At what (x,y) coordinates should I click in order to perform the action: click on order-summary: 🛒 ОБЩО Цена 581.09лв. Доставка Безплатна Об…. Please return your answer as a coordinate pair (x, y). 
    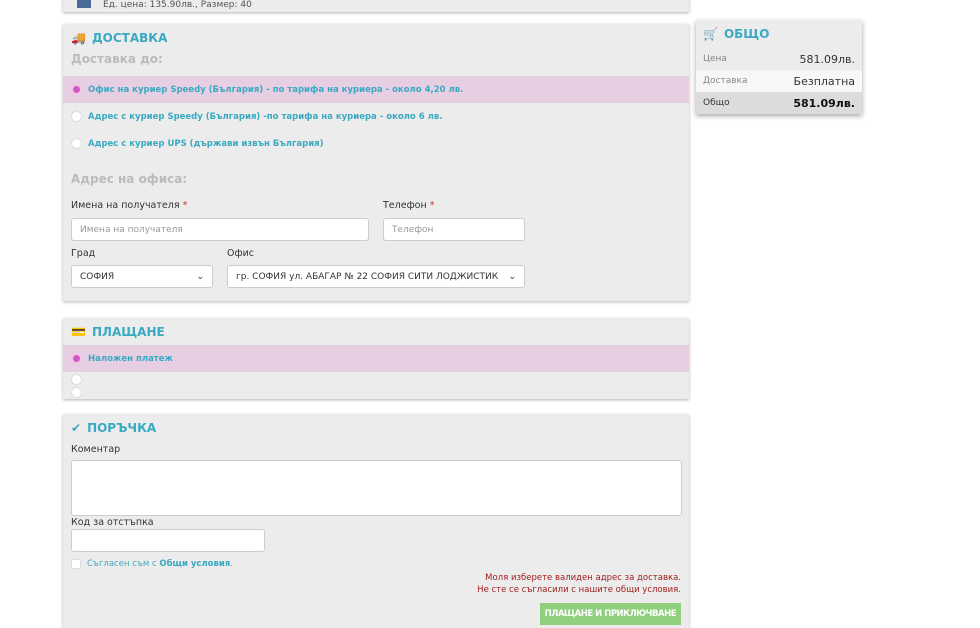
    Looking at the image, I should click on (779, 67).